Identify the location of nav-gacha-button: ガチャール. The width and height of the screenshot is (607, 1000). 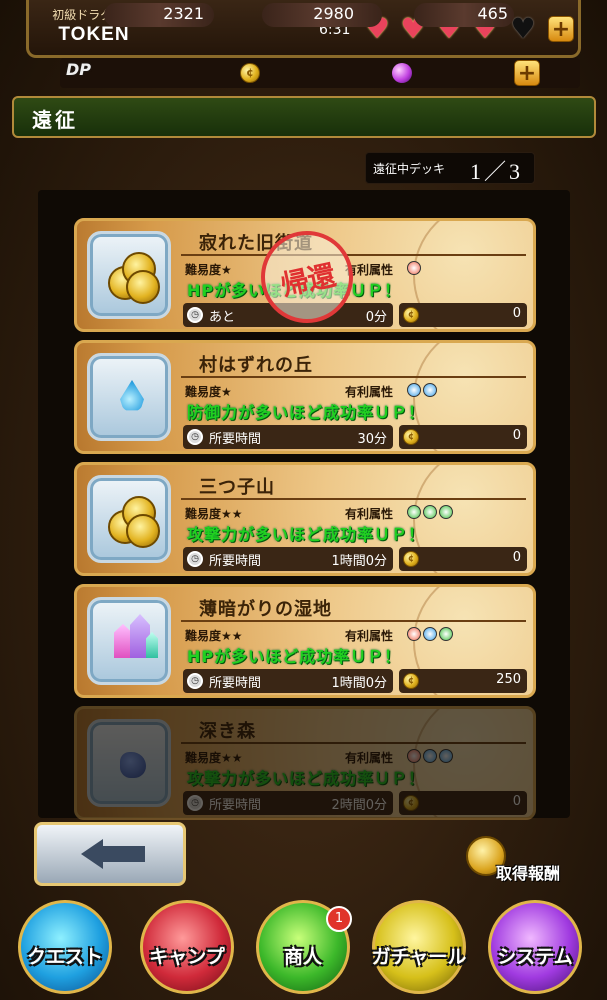
(419, 950).